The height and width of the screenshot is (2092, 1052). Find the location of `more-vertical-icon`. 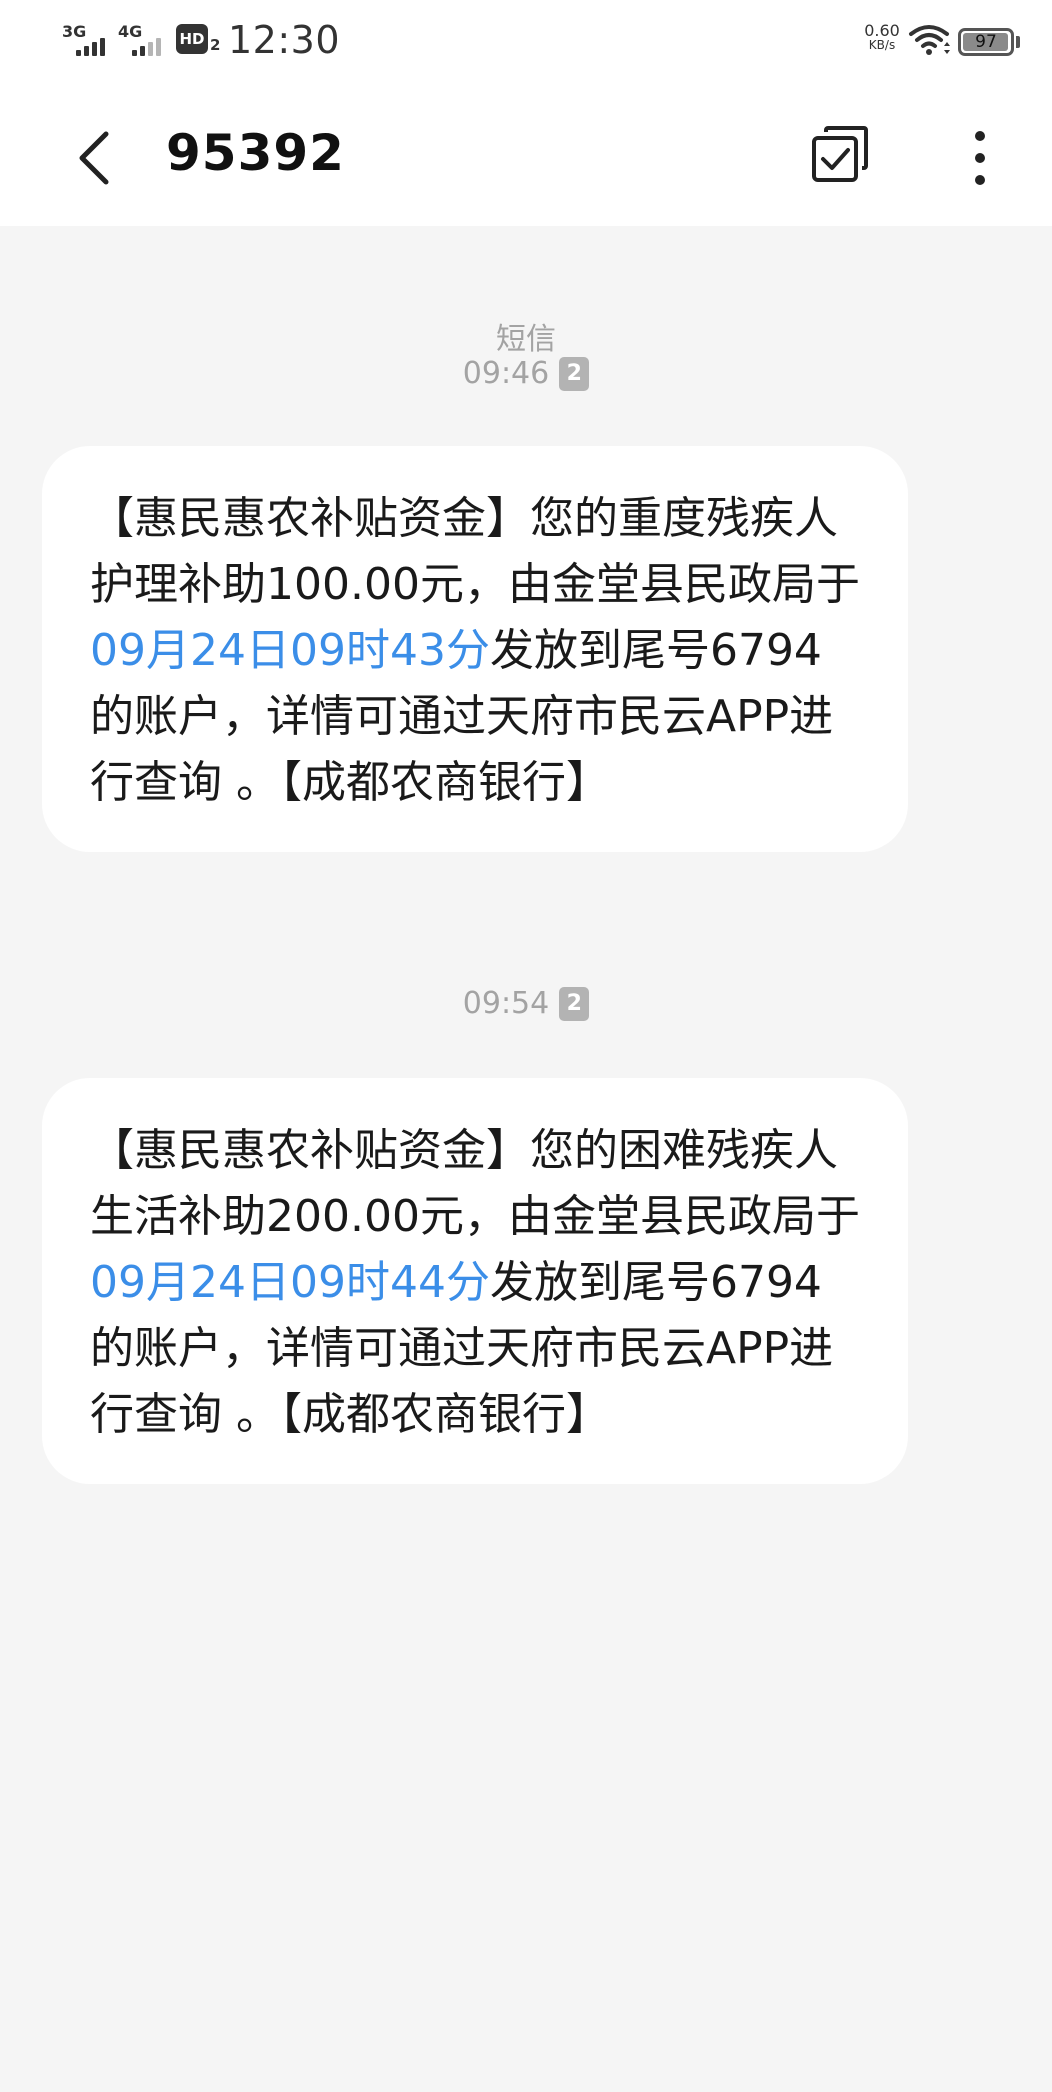

more-vertical-icon is located at coordinates (980, 158).